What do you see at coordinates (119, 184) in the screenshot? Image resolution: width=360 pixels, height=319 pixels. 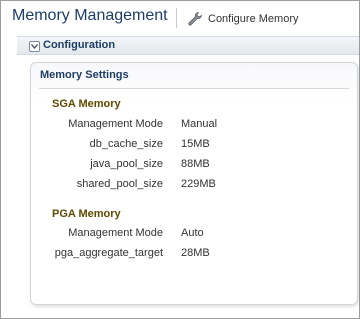 I see `shared-pool-size-label: shared_pool_size` at bounding box center [119, 184].